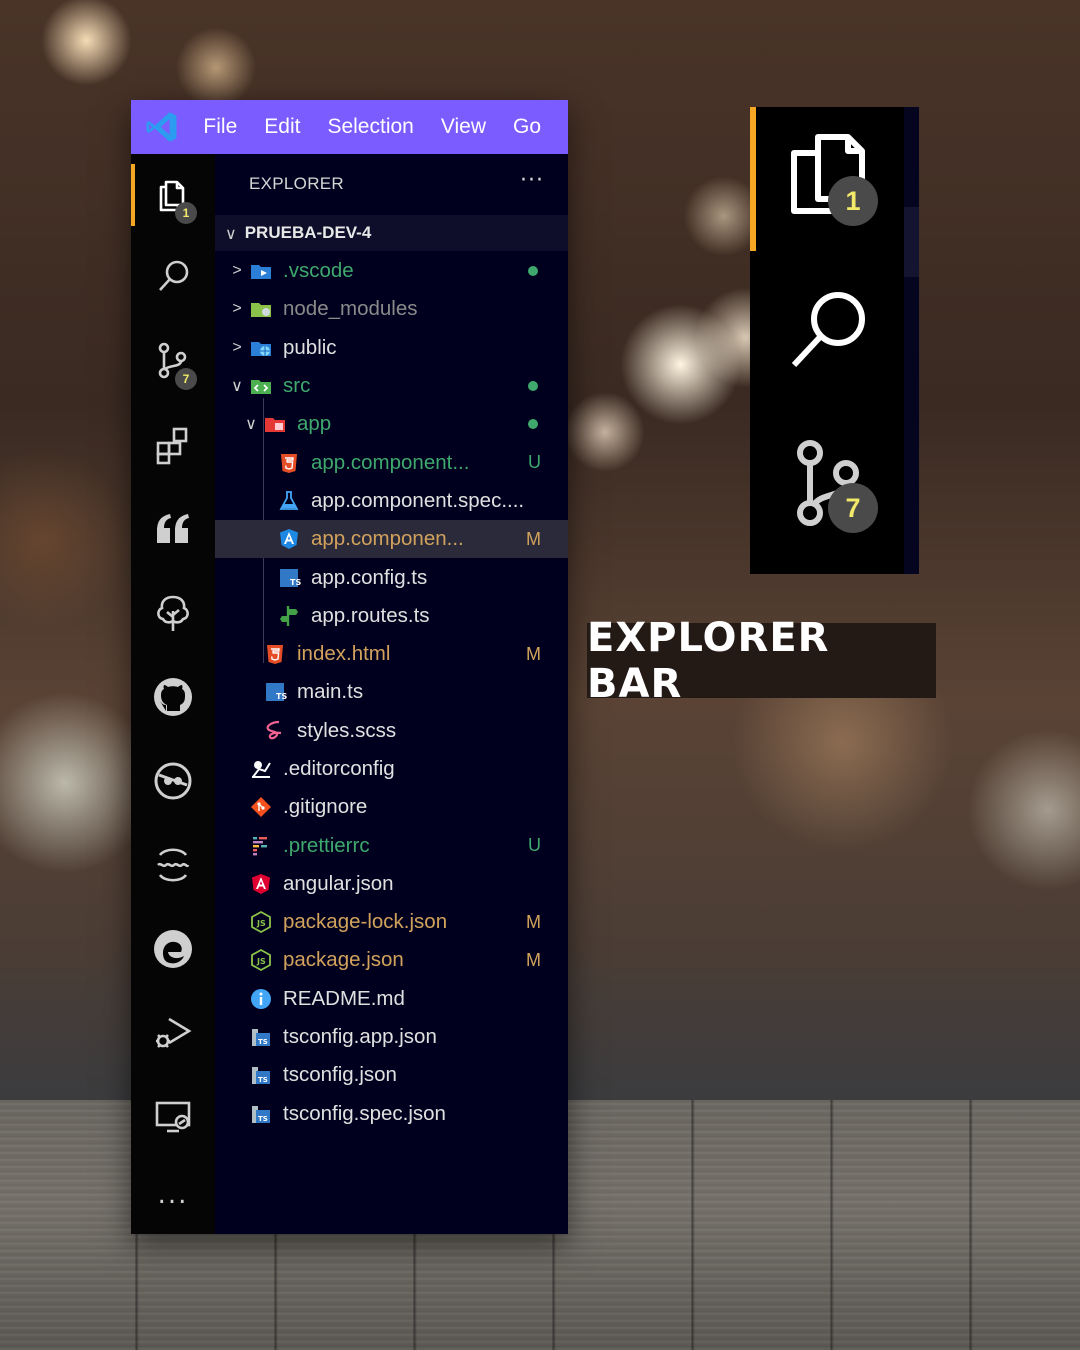 The width and height of the screenshot is (1080, 1350). Describe the element at coordinates (340, 1075) in the screenshot. I see `tree-item-label: tsconfig.json` at that location.